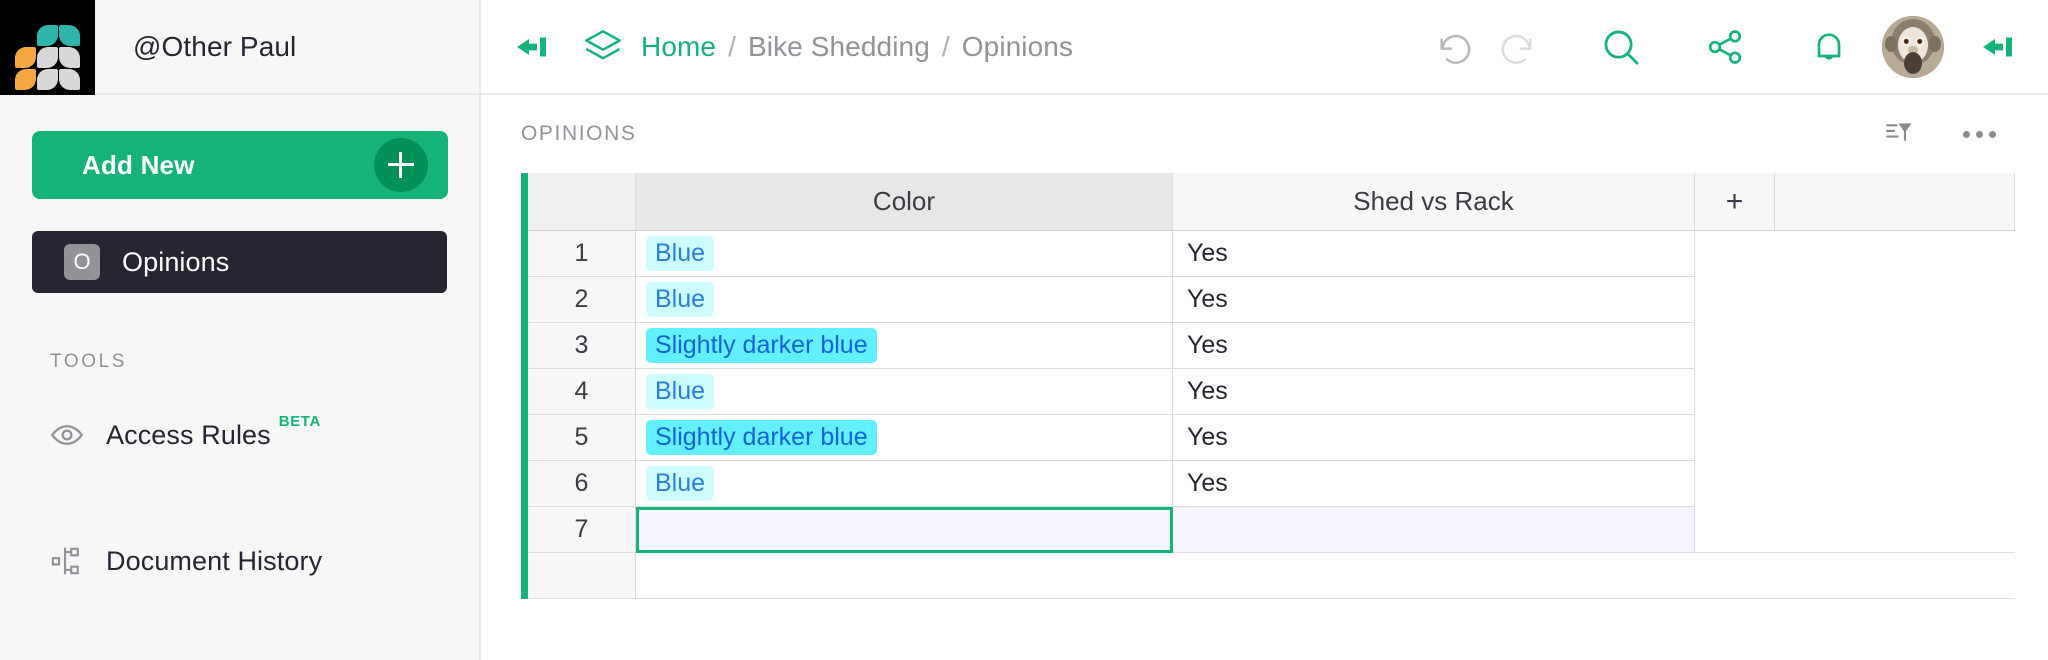 This screenshot has width=2048, height=660. What do you see at coordinates (839, 47) in the screenshot?
I see `breadcrumb-document: Bike Shedding` at bounding box center [839, 47].